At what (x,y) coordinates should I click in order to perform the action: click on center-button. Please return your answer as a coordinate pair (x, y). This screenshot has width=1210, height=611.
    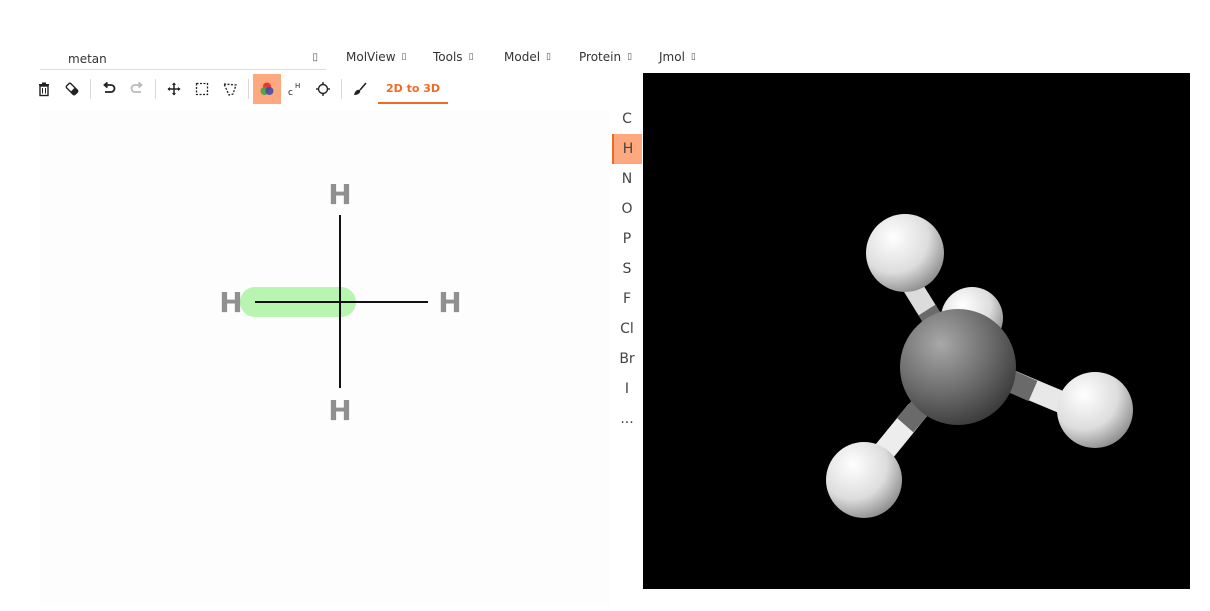
    Looking at the image, I should click on (323, 89).